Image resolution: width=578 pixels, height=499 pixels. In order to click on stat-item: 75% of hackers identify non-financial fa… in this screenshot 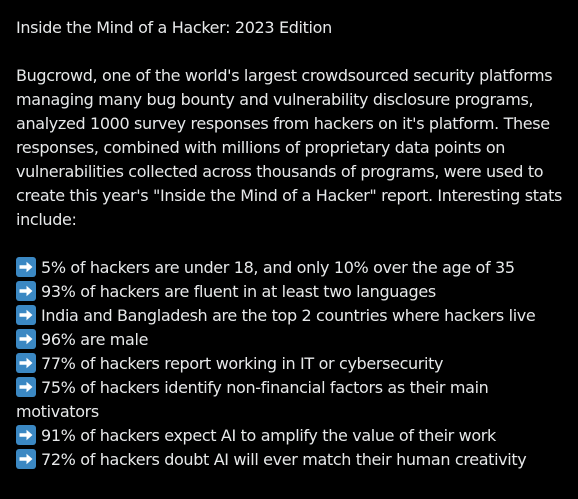, I will do `click(289, 400)`.